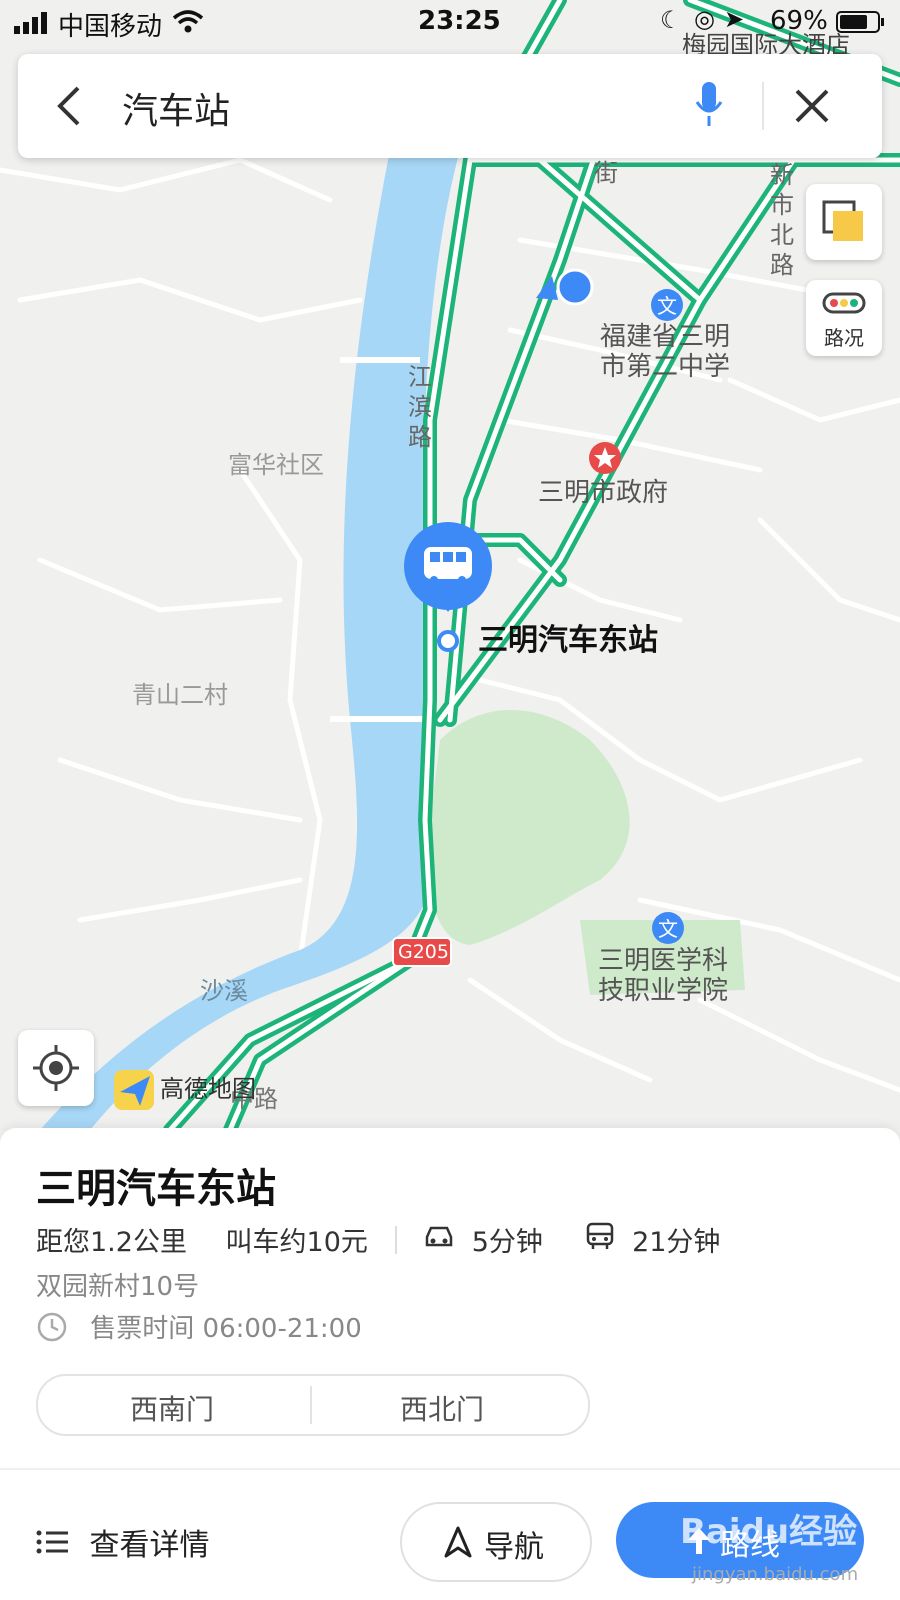  I want to click on close-icon, so click(812, 106).